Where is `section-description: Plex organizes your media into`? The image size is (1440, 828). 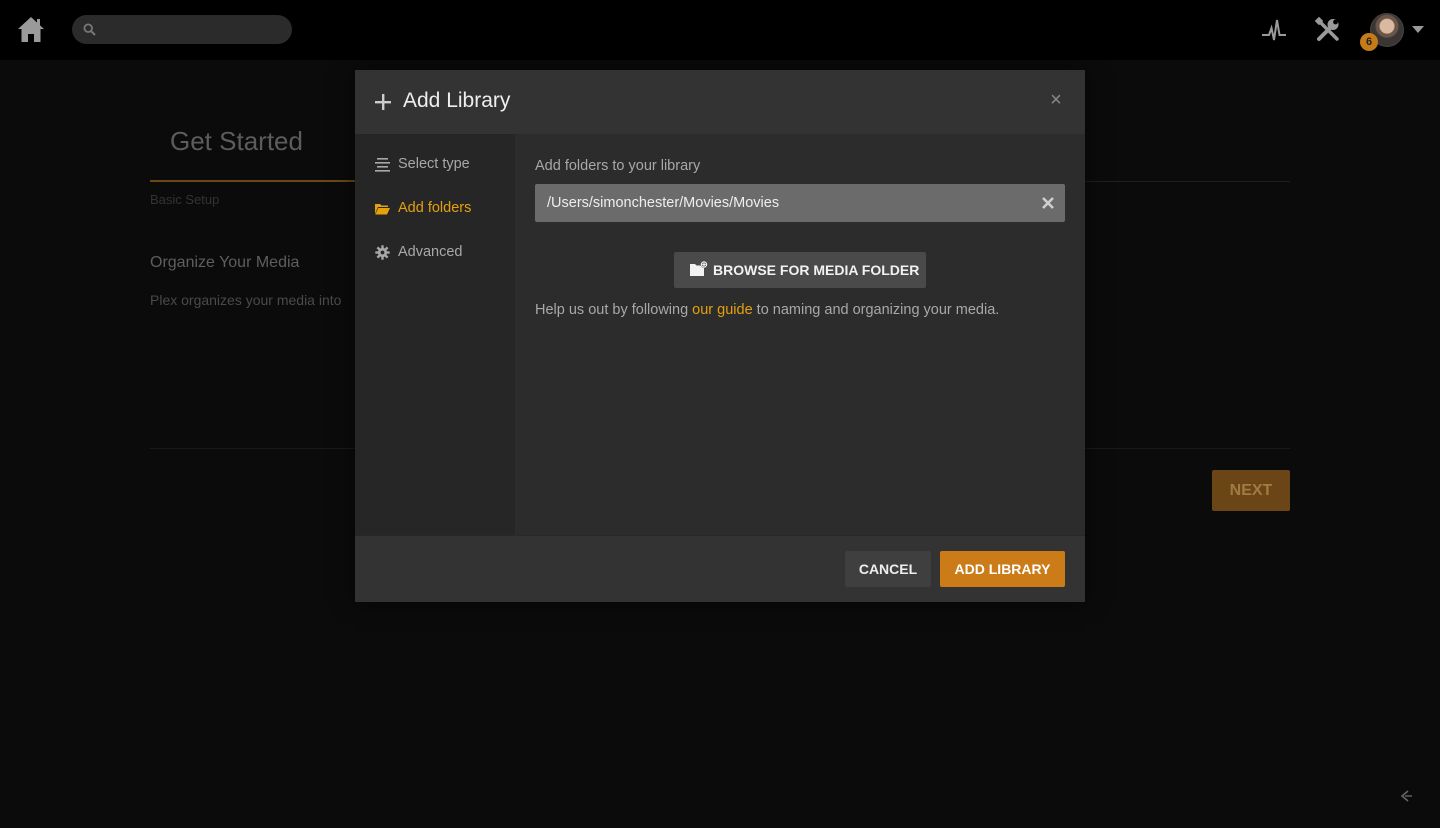
section-description: Plex organizes your media into is located at coordinates (246, 300).